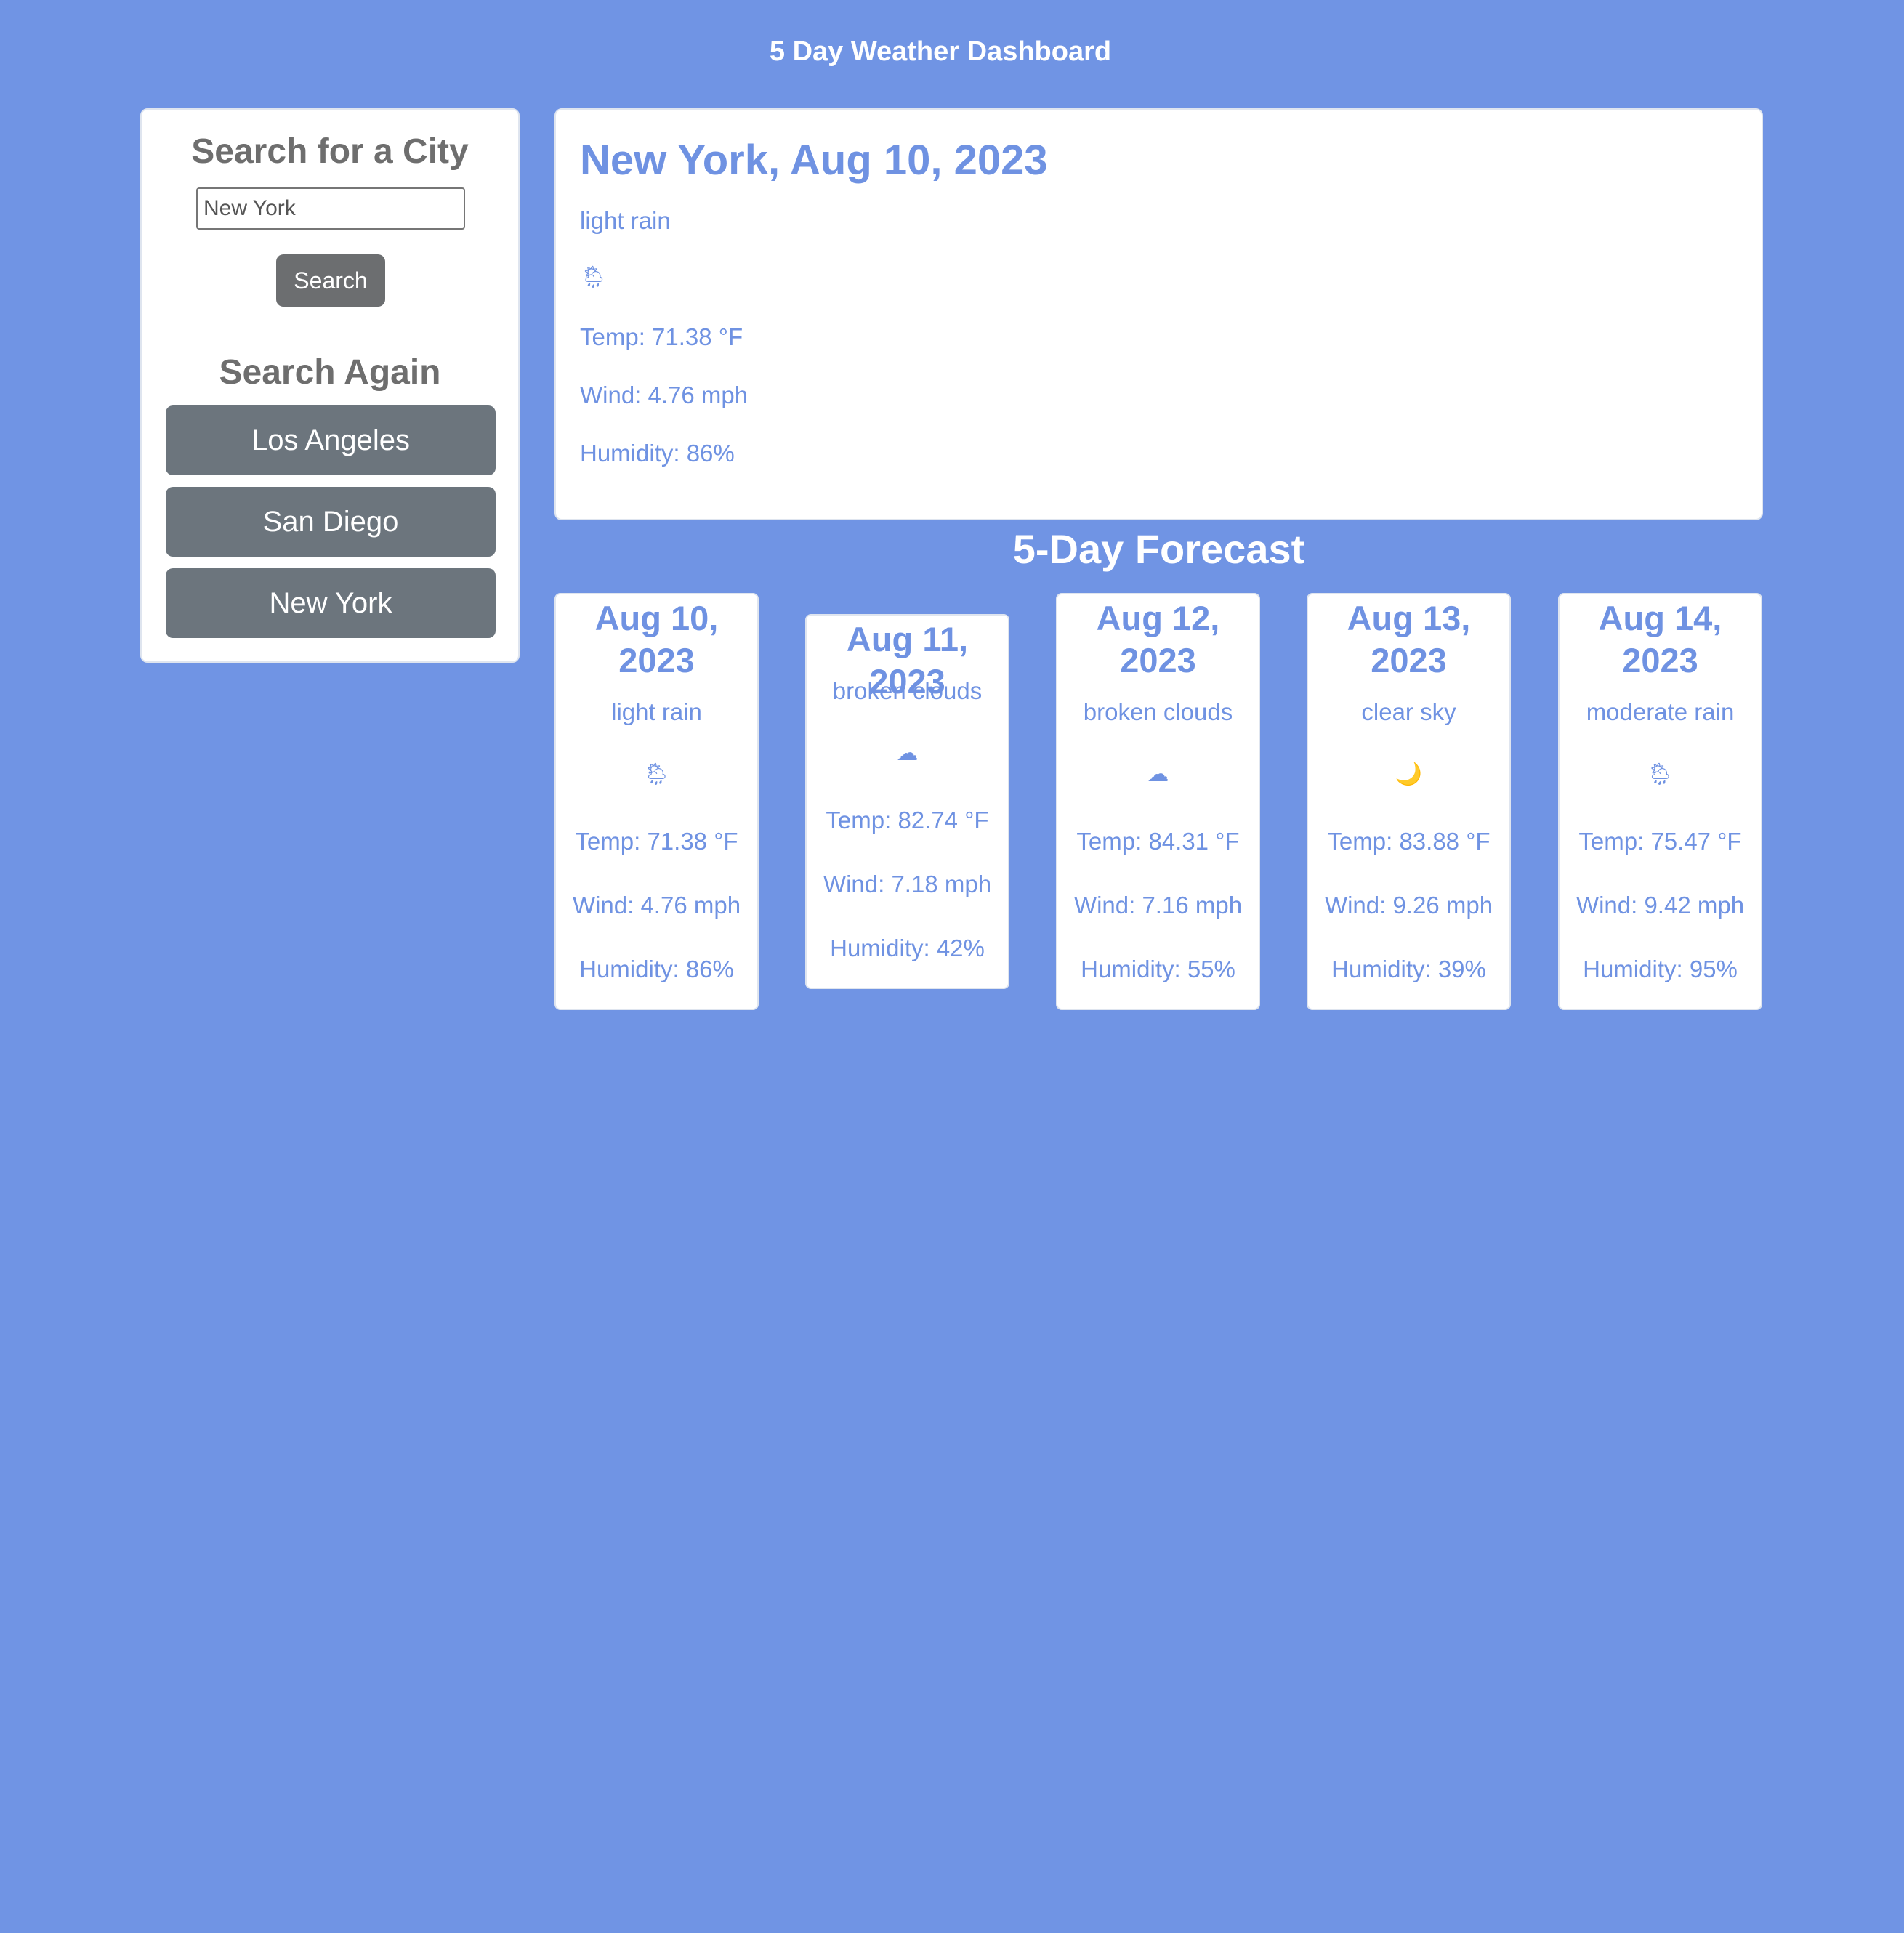 The image size is (1904, 1933). I want to click on forecast-wind: Wind: 7.16 mph, so click(1158, 906).